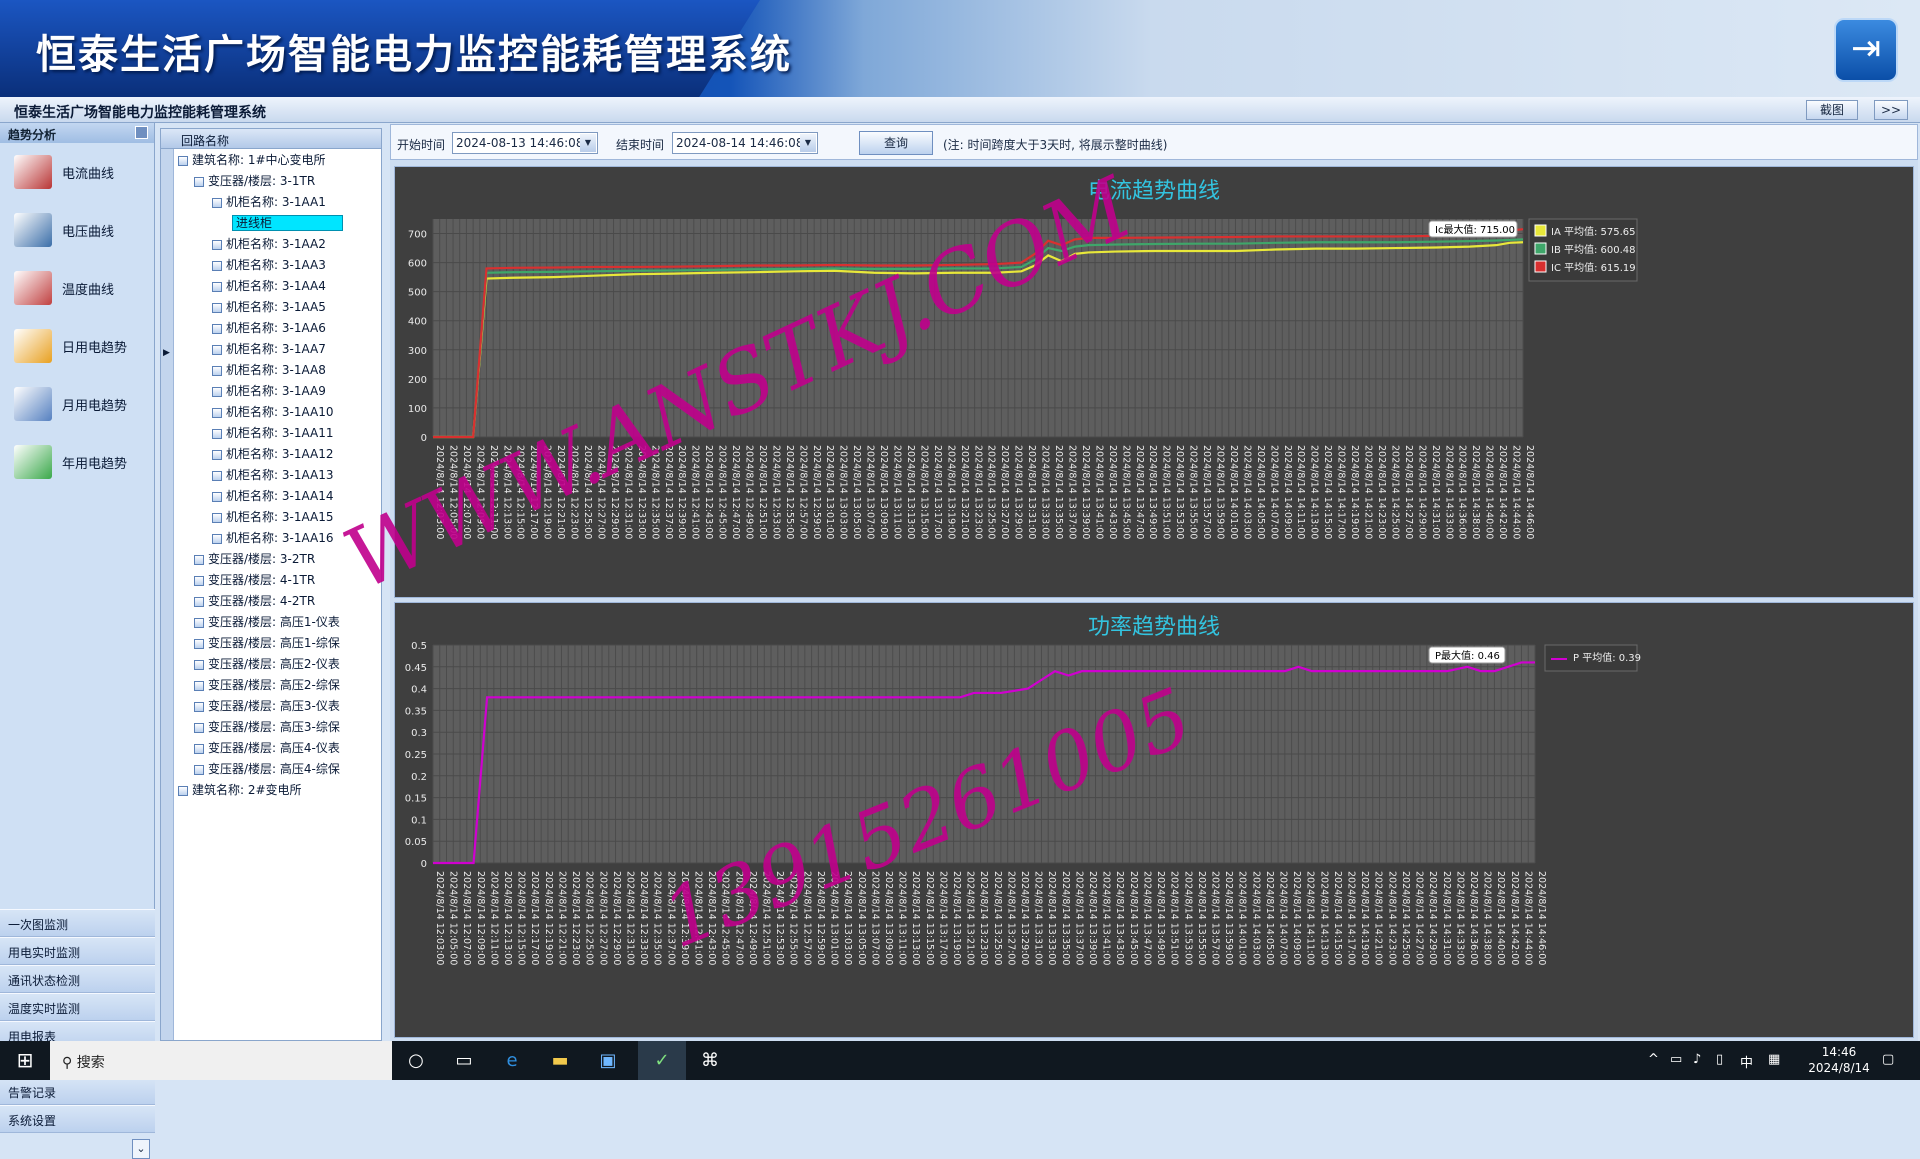 The height and width of the screenshot is (1159, 1920). I want to click on tree-node: 变压器/楼层: 3-2TR, so click(277, 559).